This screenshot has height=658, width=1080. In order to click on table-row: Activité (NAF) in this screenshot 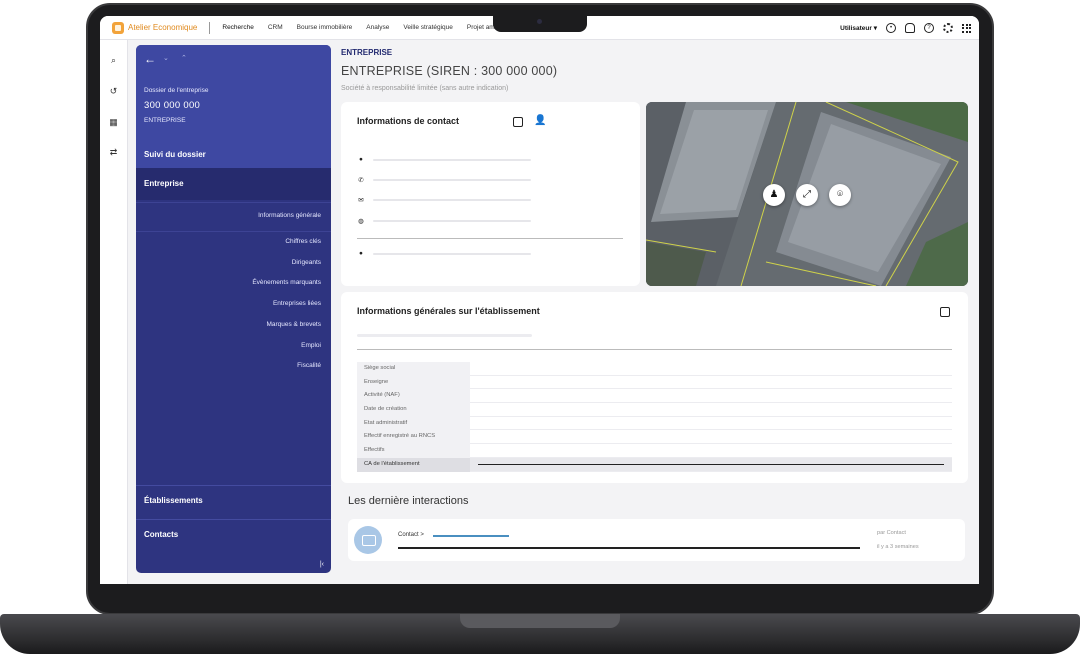, I will do `click(654, 396)`.